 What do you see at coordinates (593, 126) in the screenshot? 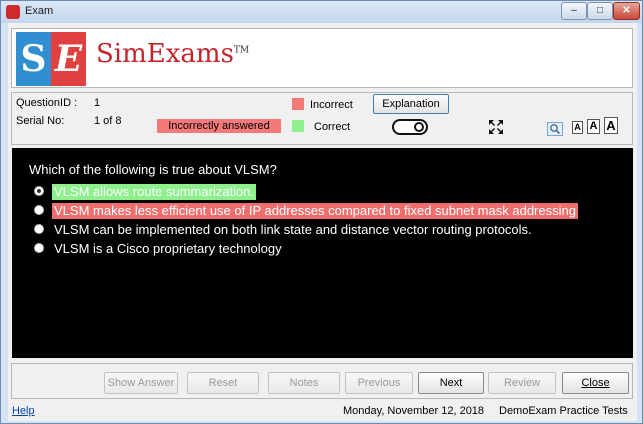
I see `font-size-medium-button: A` at bounding box center [593, 126].